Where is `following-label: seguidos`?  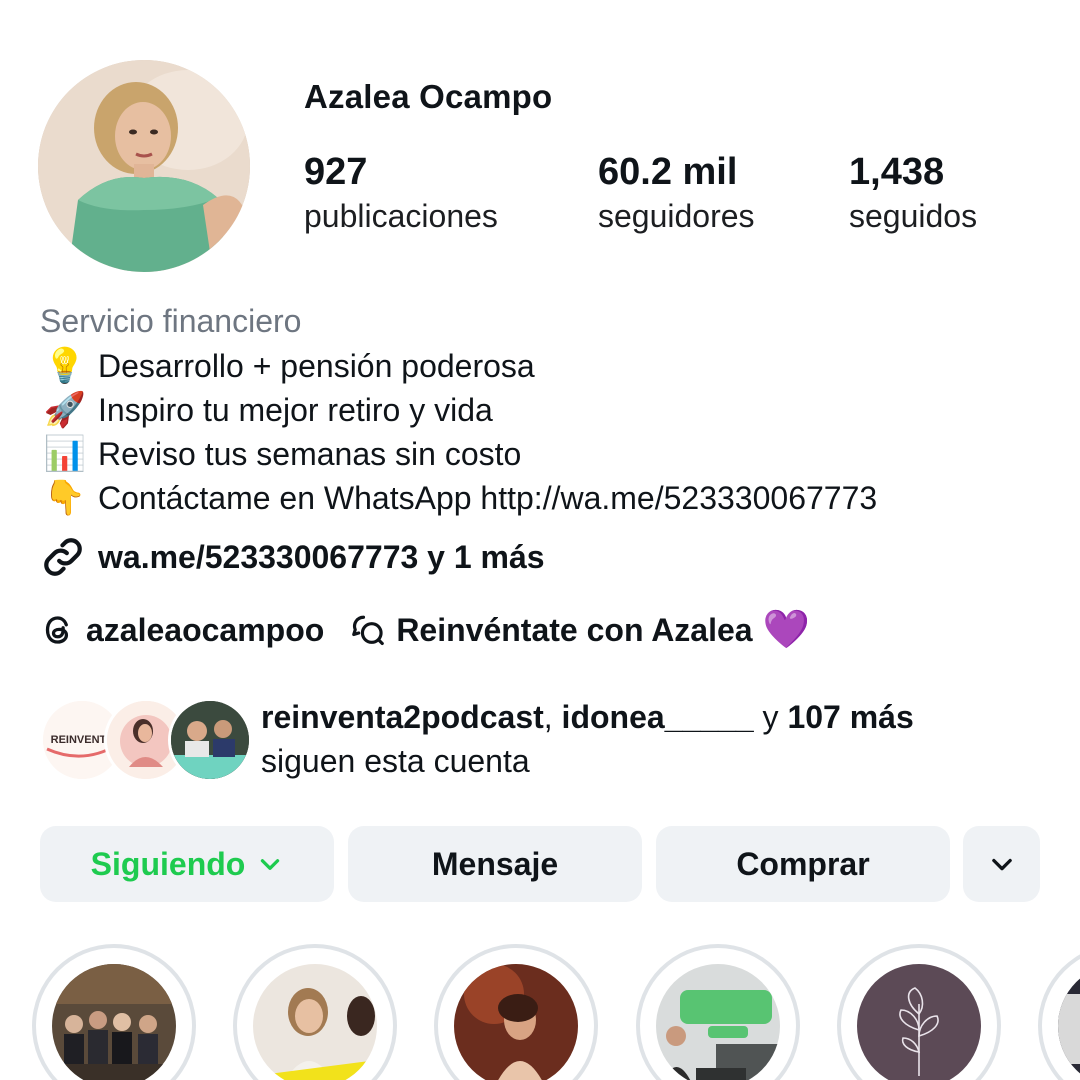 following-label: seguidos is located at coordinates (913, 216).